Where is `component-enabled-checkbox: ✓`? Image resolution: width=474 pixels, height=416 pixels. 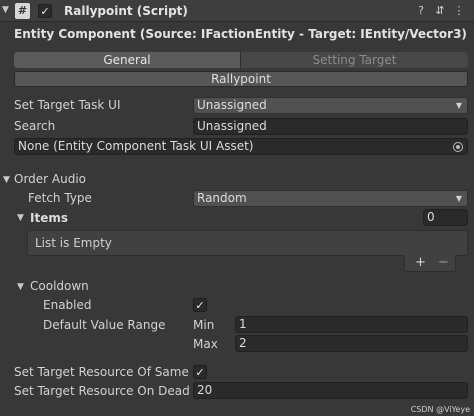 component-enabled-checkbox: ✓ is located at coordinates (45, 11).